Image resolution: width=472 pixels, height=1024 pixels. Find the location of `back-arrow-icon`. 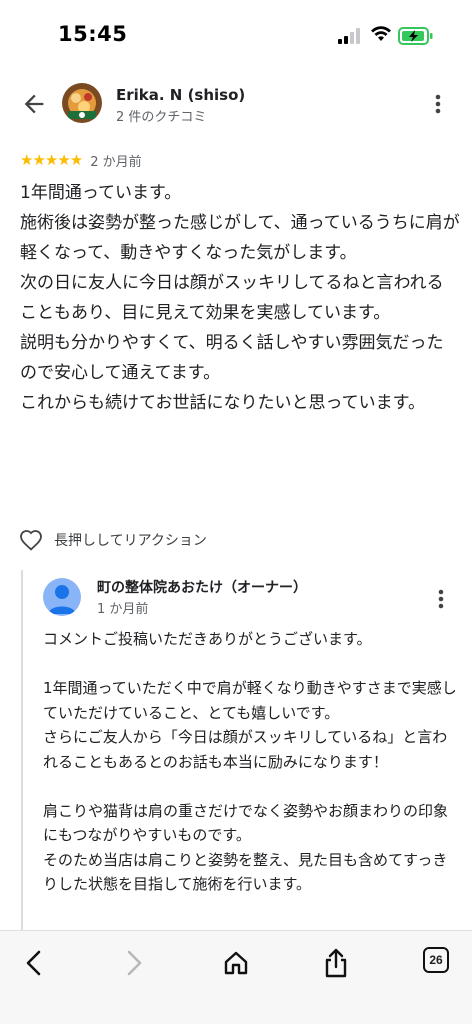

back-arrow-icon is located at coordinates (34, 104).